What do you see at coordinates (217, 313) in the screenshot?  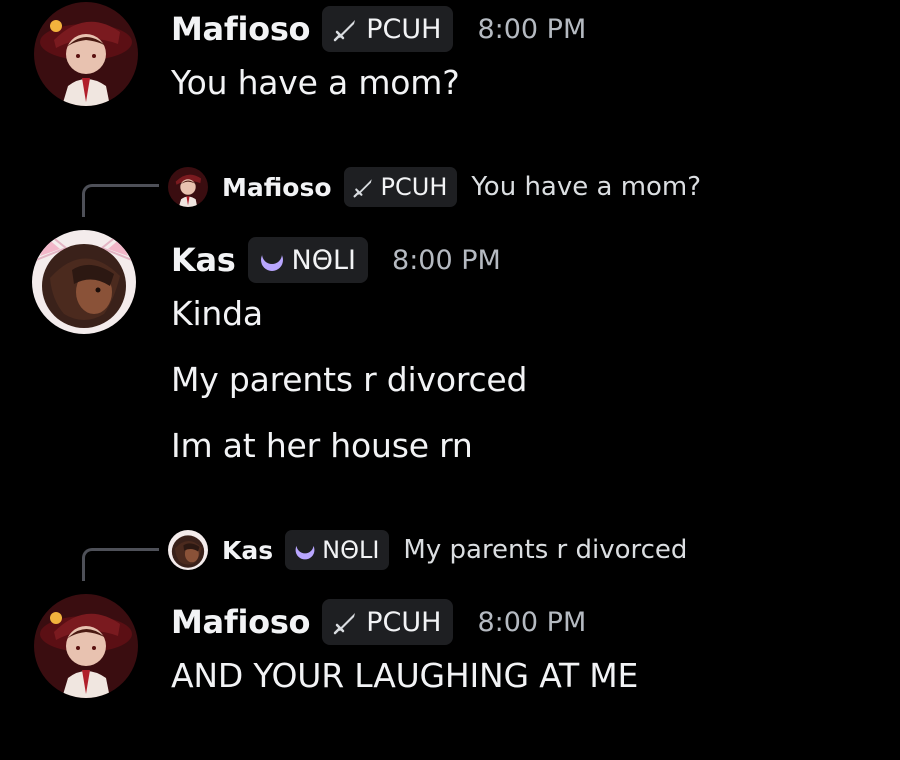 I see `message-text: Kinda` at bounding box center [217, 313].